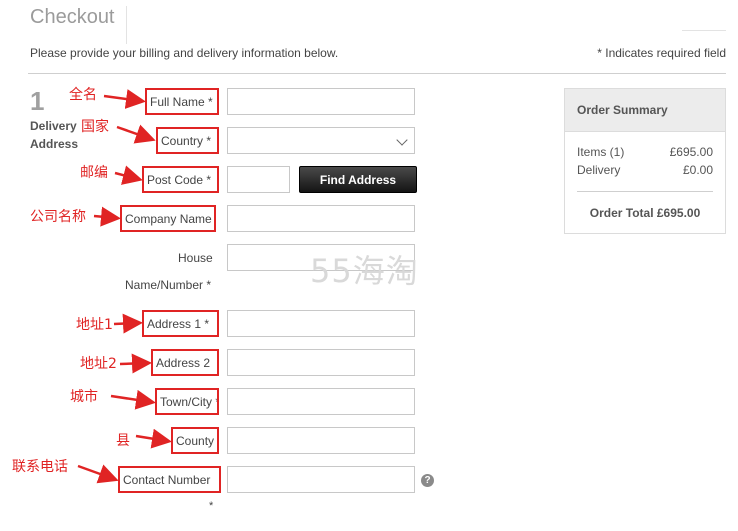 The width and height of the screenshot is (738, 531). I want to click on delivery-value: £0.00, so click(697, 170).